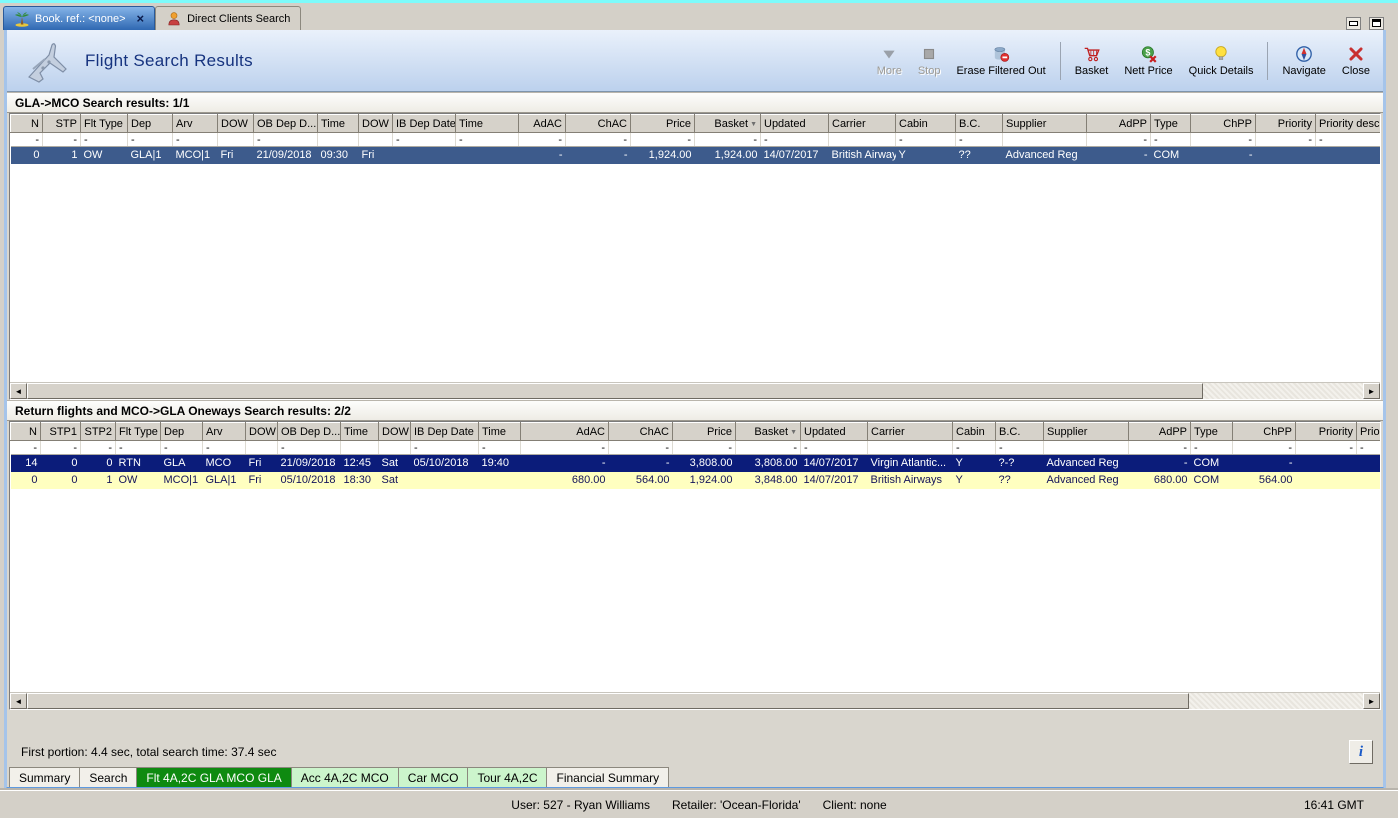 The width and height of the screenshot is (1398, 818). I want to click on tab-acc-mco: Acc 4A,2C MCO, so click(345, 777).